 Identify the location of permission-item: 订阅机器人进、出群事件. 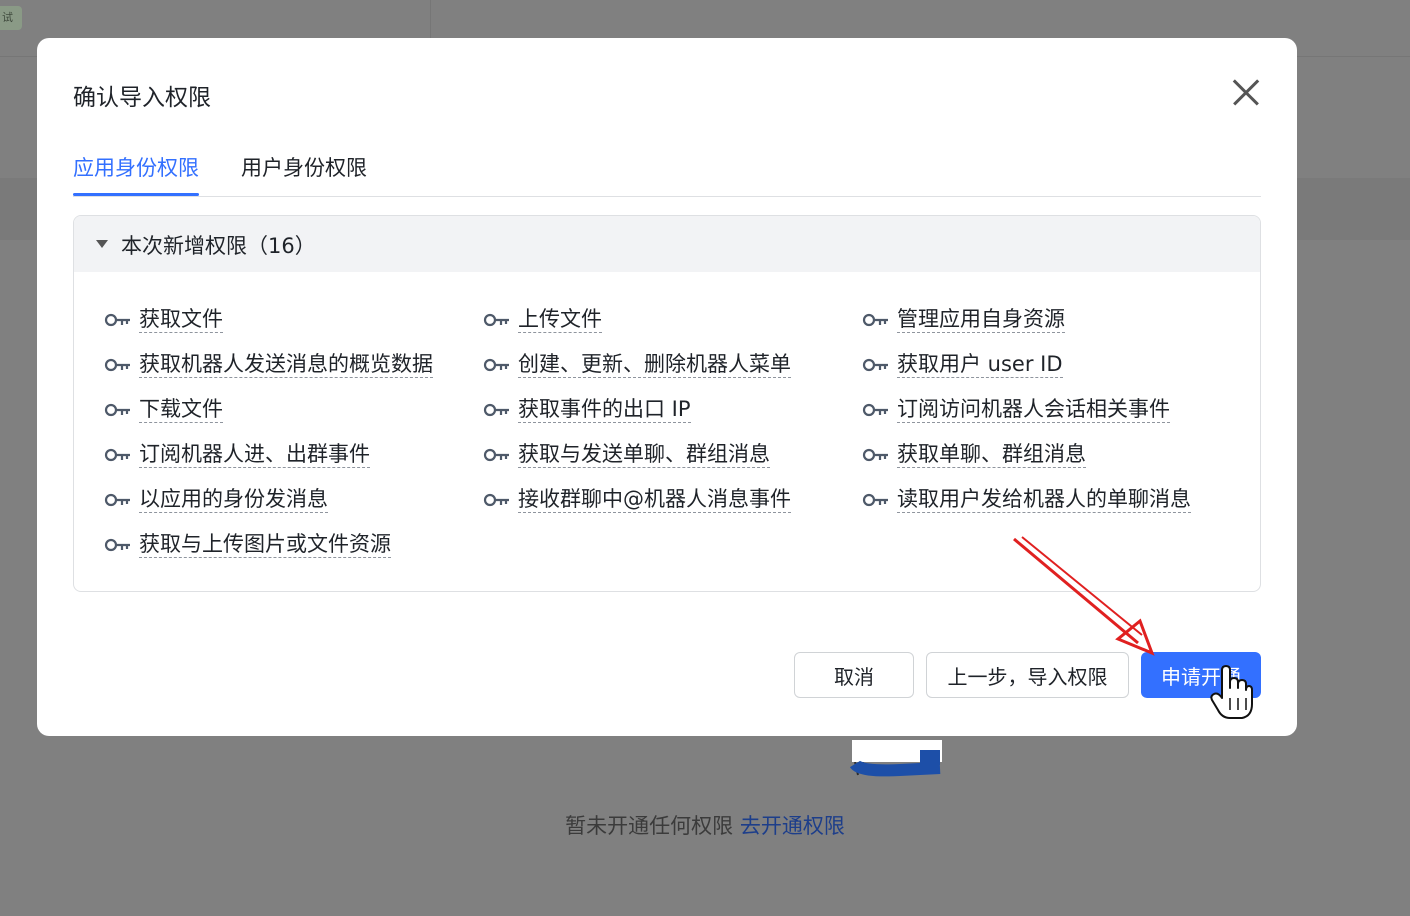
(237, 455).